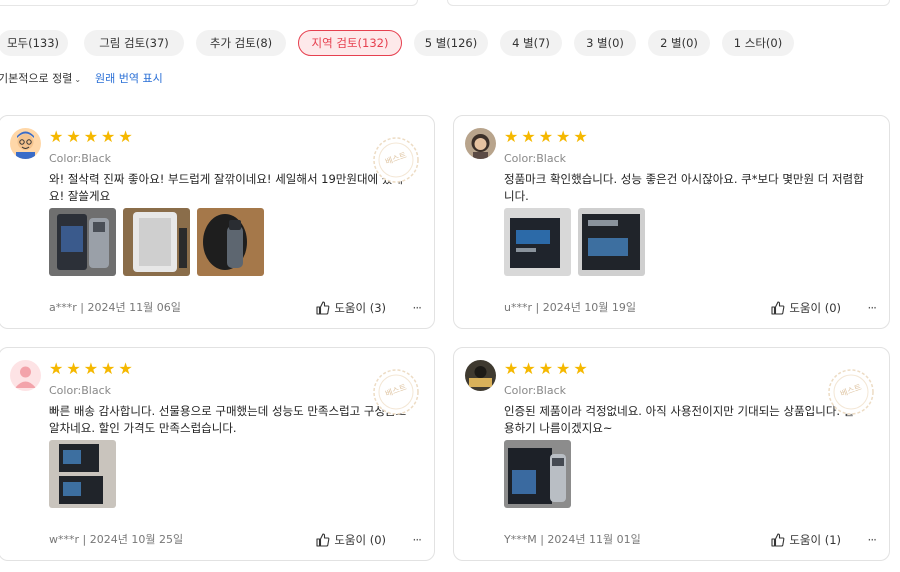  What do you see at coordinates (520, 539) in the screenshot?
I see `review-author: Y***M` at bounding box center [520, 539].